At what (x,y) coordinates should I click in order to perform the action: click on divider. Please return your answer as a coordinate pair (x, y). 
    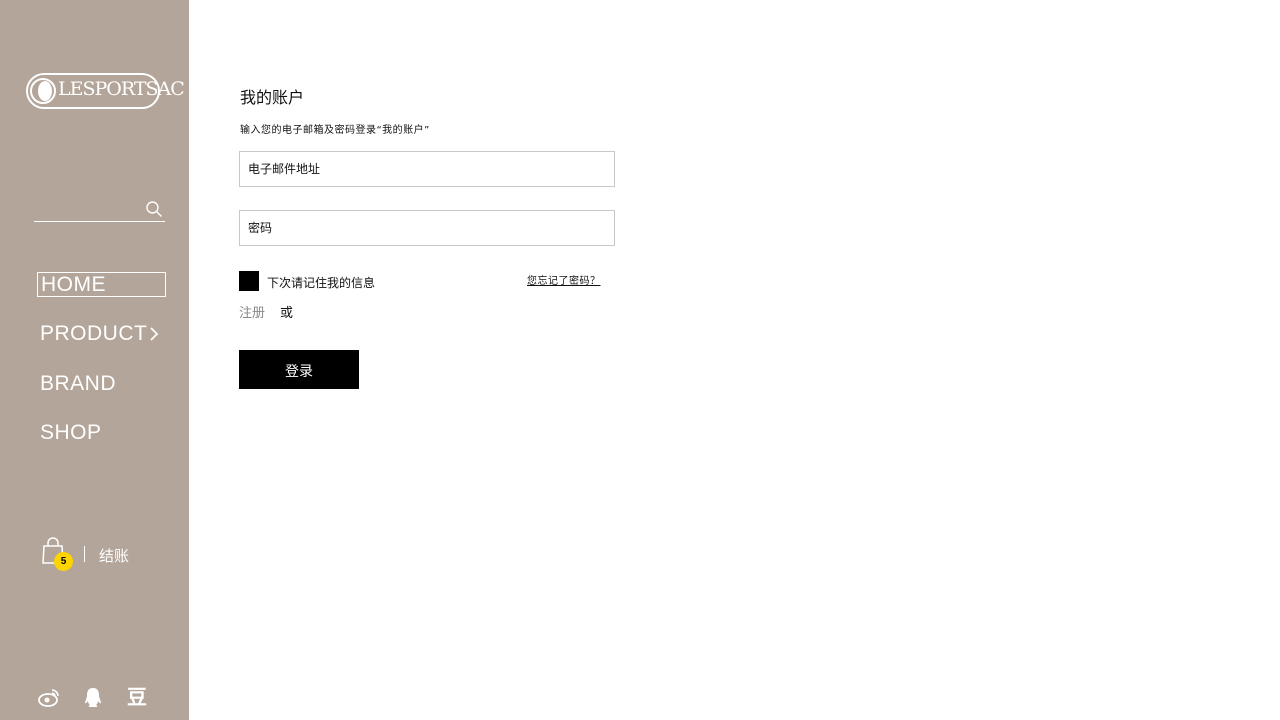
    Looking at the image, I should click on (84, 554).